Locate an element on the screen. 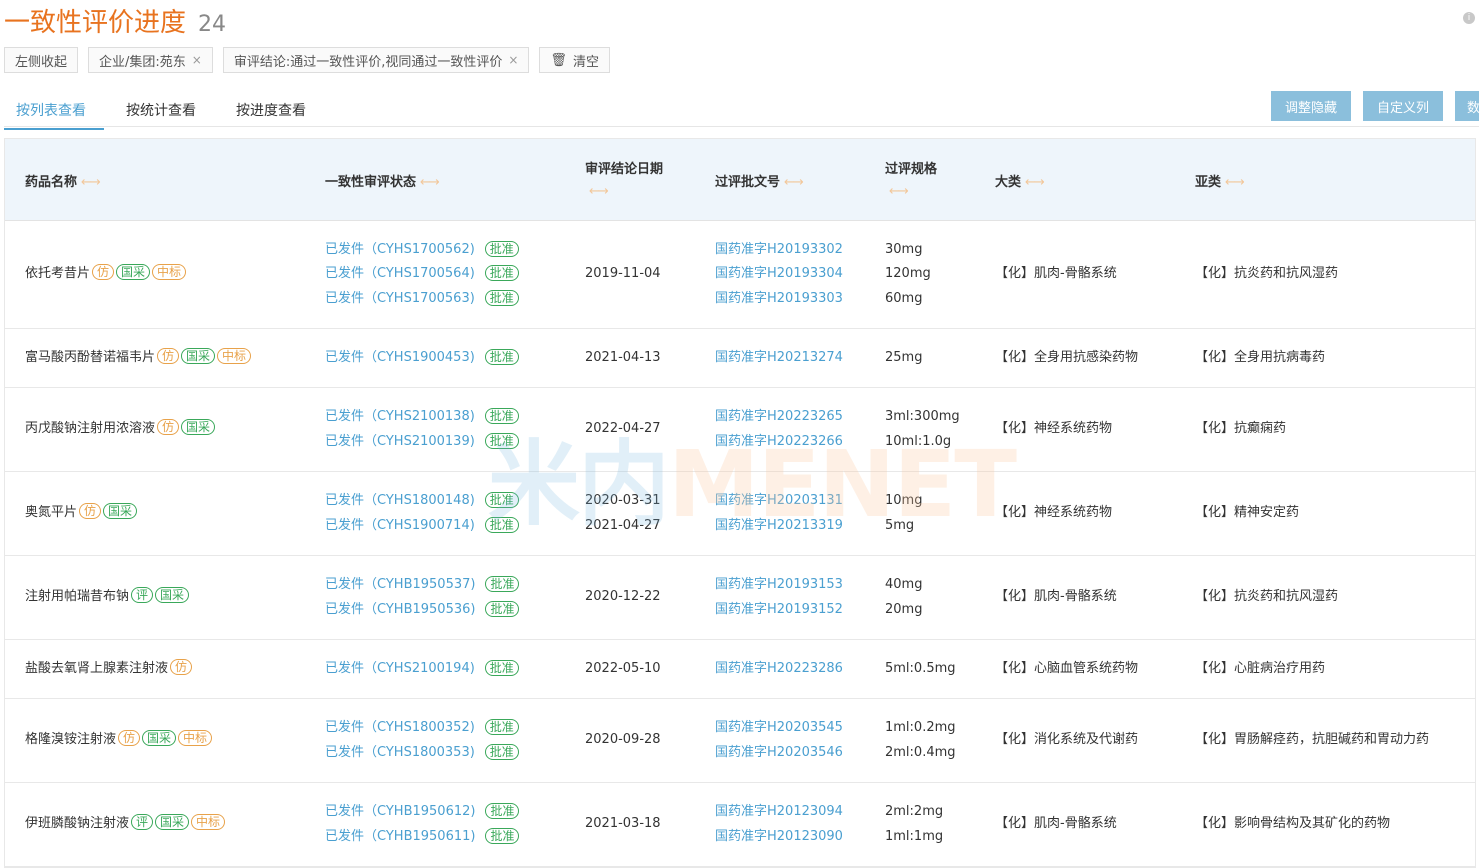 The image size is (1479, 868). status-link: 已发件（CYHS1800353) is located at coordinates (400, 752).